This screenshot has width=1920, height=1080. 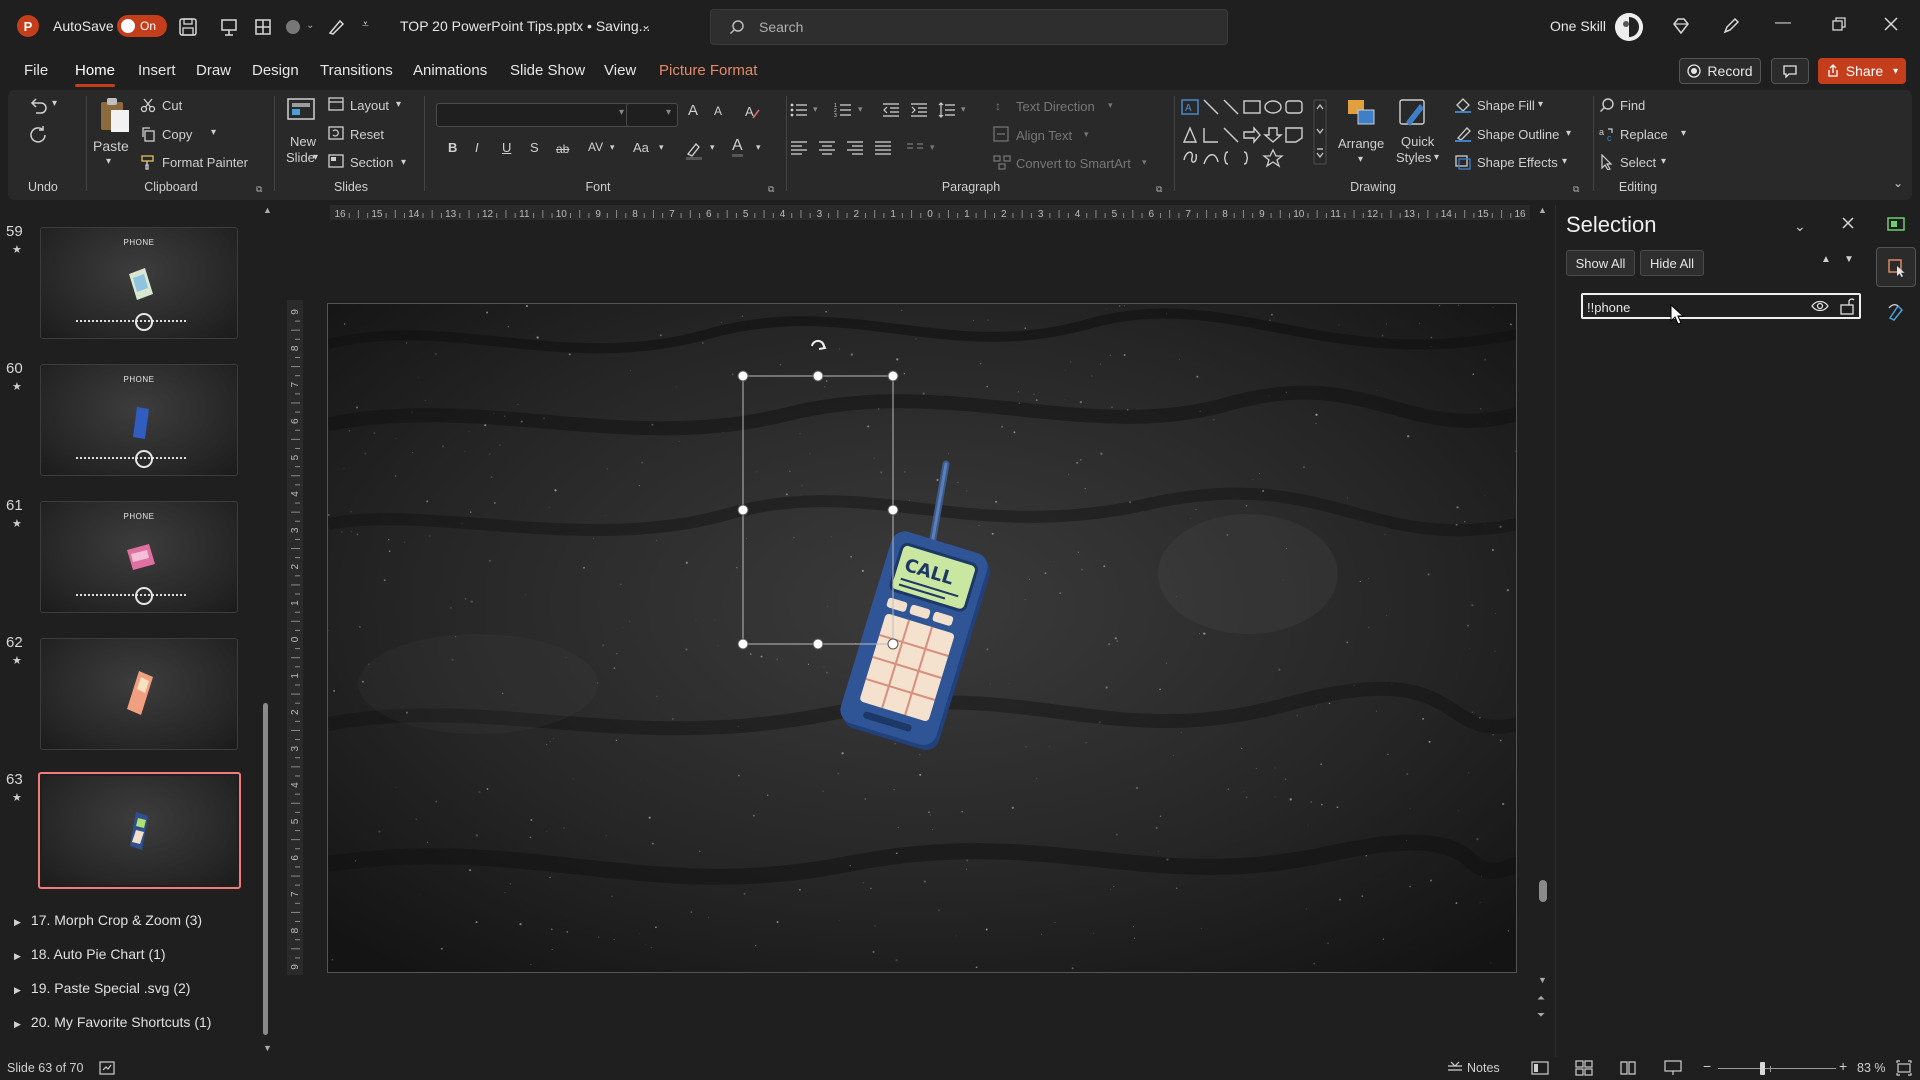 I want to click on shrink-font-button: A, so click(x=718, y=111).